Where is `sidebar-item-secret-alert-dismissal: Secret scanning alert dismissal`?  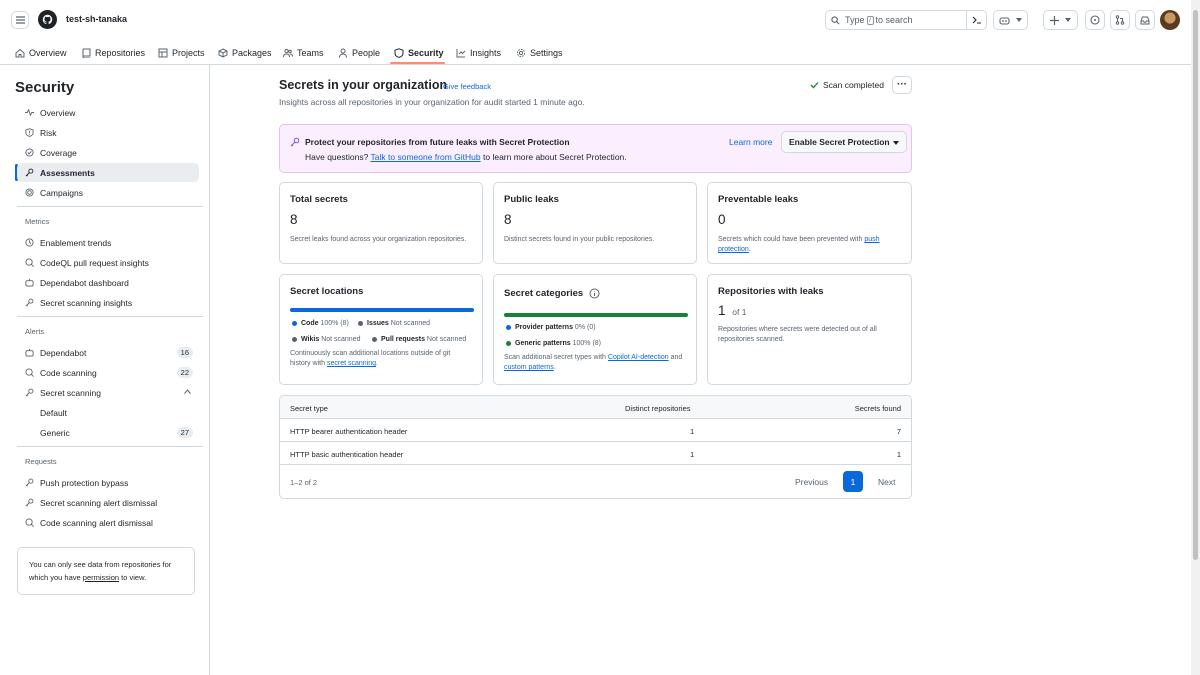 sidebar-item-secret-alert-dismissal: Secret scanning alert dismissal is located at coordinates (108, 502).